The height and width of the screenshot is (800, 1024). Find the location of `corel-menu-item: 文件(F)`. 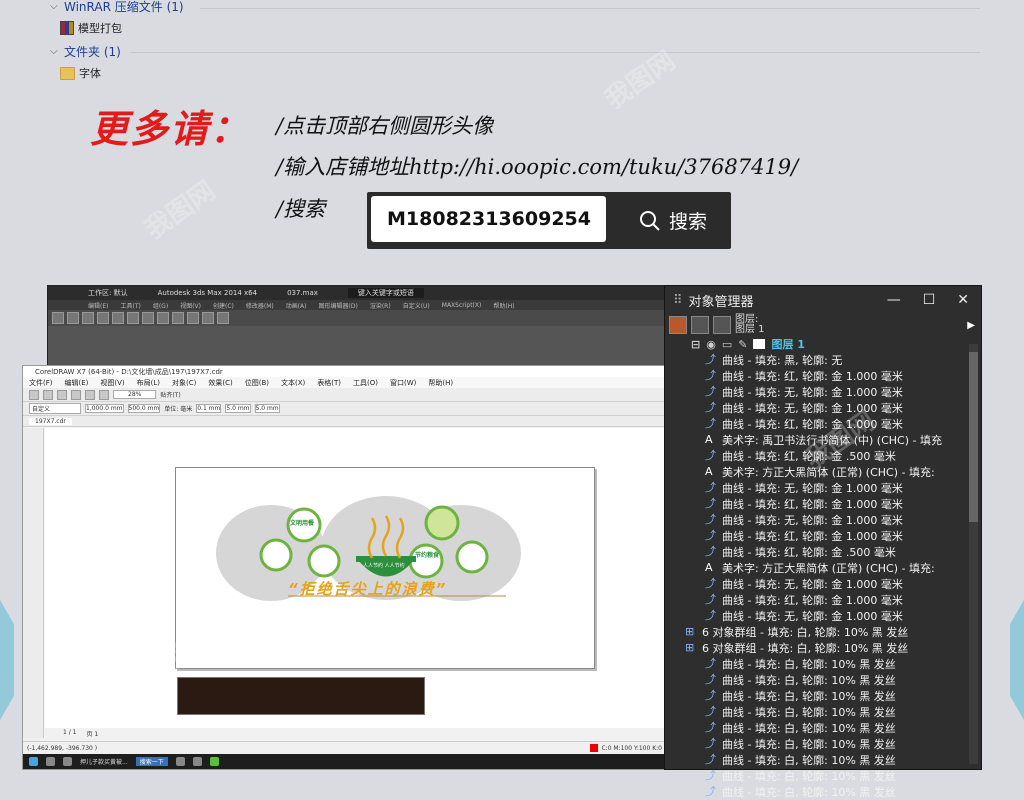

corel-menu-item: 文件(F) is located at coordinates (41, 383).